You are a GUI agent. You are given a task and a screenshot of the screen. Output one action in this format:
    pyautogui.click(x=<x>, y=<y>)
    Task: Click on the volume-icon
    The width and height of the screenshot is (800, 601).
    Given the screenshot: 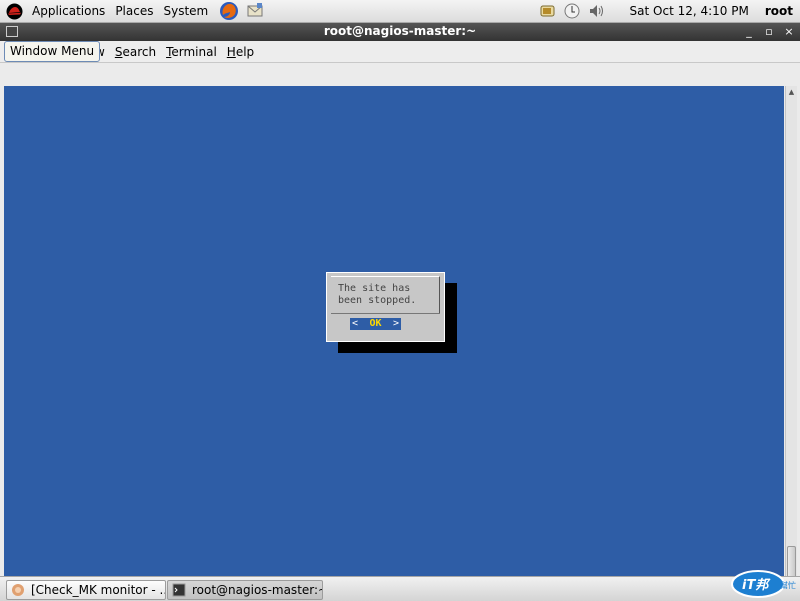 What is the action you would take?
    pyautogui.click(x=596, y=11)
    